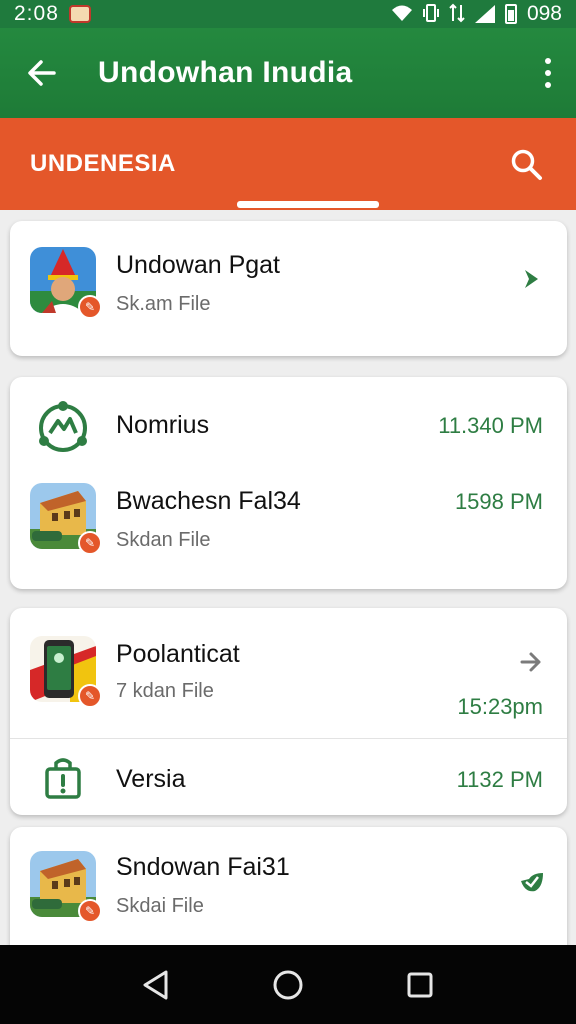 The height and width of the screenshot is (1024, 576). What do you see at coordinates (288, 894) in the screenshot?
I see `file-card: ✎ Sndowan Fai31 Skdai File` at bounding box center [288, 894].